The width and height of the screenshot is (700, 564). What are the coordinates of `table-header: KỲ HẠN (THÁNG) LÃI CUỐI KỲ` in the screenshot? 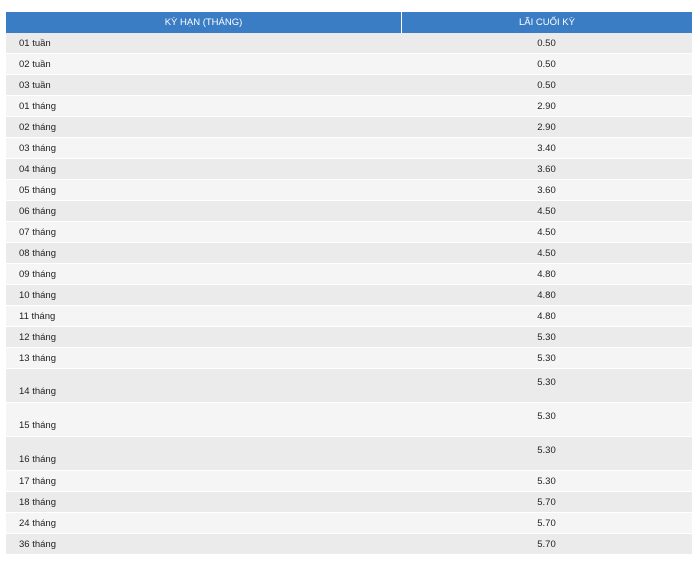 It's located at (349, 22).